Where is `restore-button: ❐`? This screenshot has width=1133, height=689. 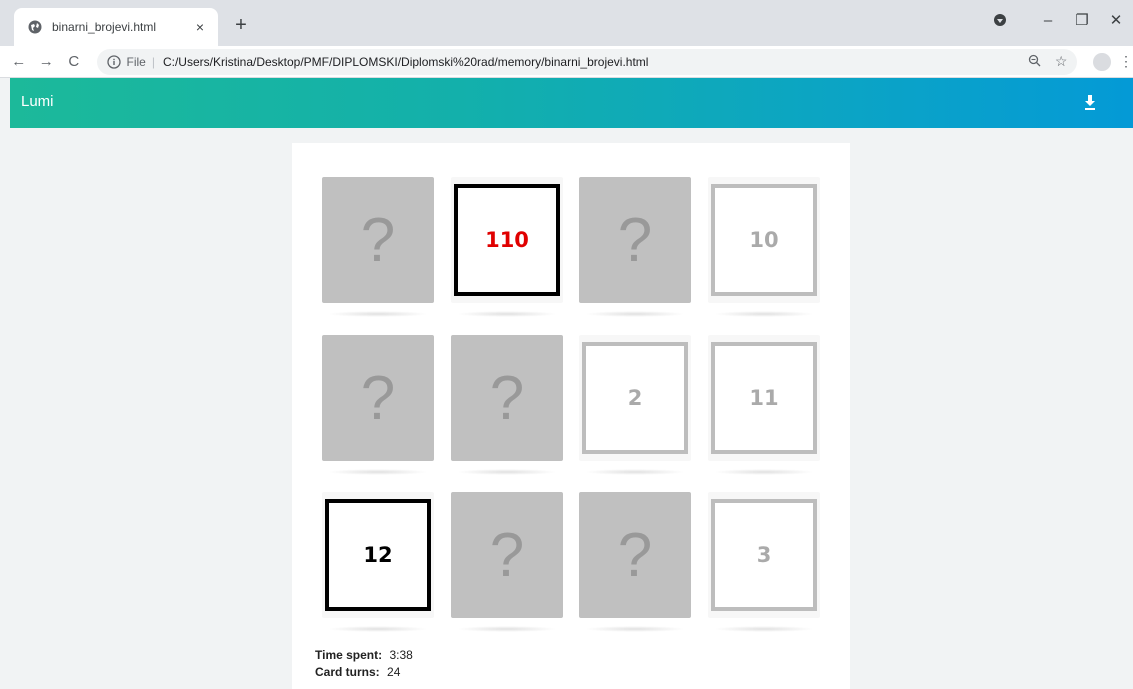
restore-button: ❐ is located at coordinates (1082, 20).